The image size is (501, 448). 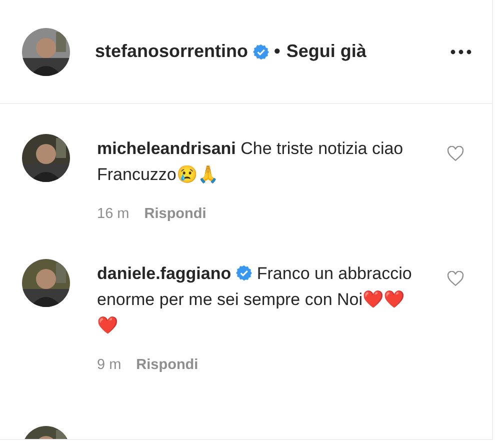 What do you see at coordinates (109, 365) in the screenshot?
I see `comment-time: 9 m` at bounding box center [109, 365].